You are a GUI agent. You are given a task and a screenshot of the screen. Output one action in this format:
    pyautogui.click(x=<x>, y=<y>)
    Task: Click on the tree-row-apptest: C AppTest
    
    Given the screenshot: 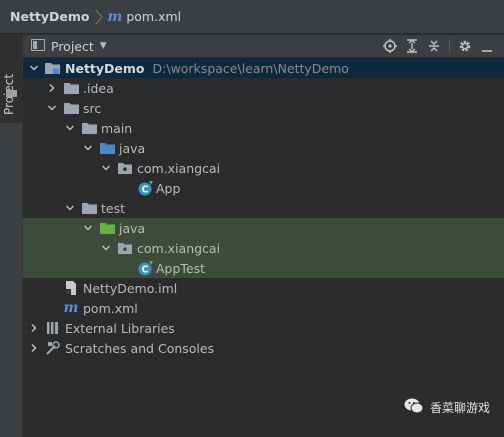 What is the action you would take?
    pyautogui.click(x=263, y=268)
    